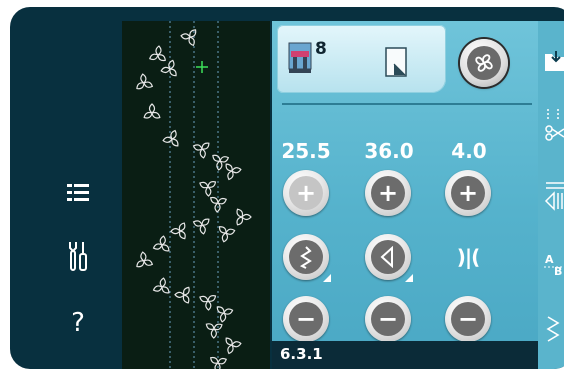  I want to click on width-increase-button: +, so click(306, 193).